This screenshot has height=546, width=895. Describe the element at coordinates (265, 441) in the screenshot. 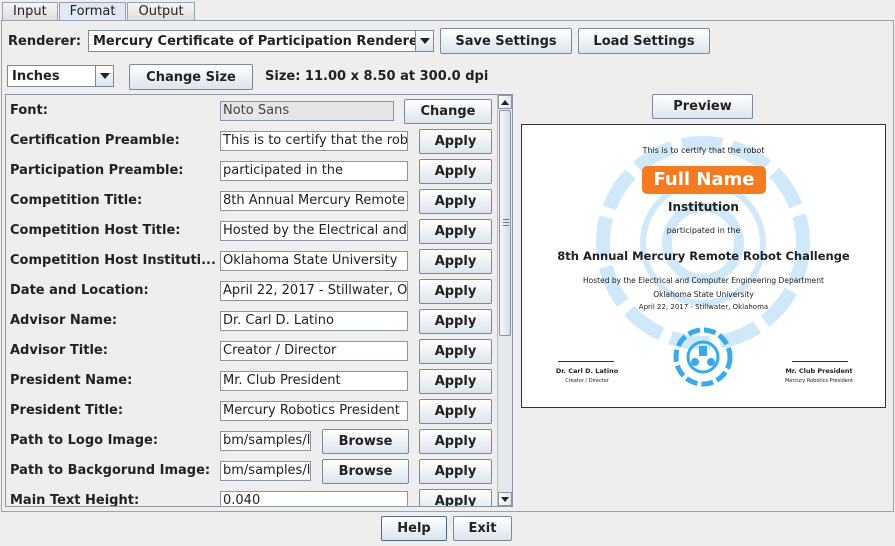

I see `logo-path-input: bm/samples/logo.png` at that location.